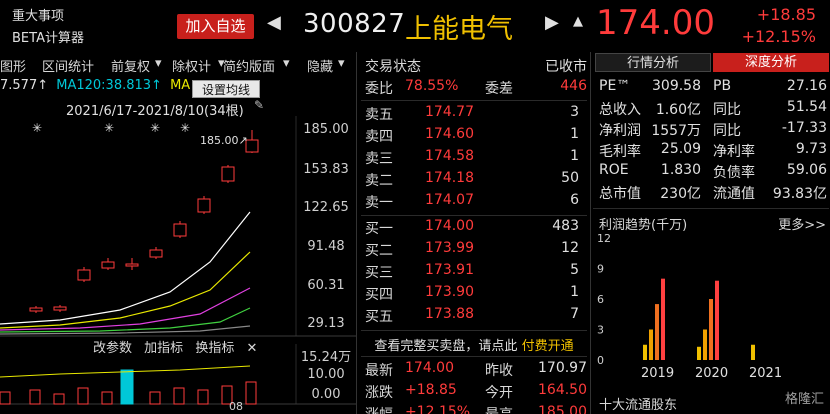 This screenshot has height=414, width=830. Describe the element at coordinates (379, 159) in the screenshot. I see `sell-label: 卖三` at that location.